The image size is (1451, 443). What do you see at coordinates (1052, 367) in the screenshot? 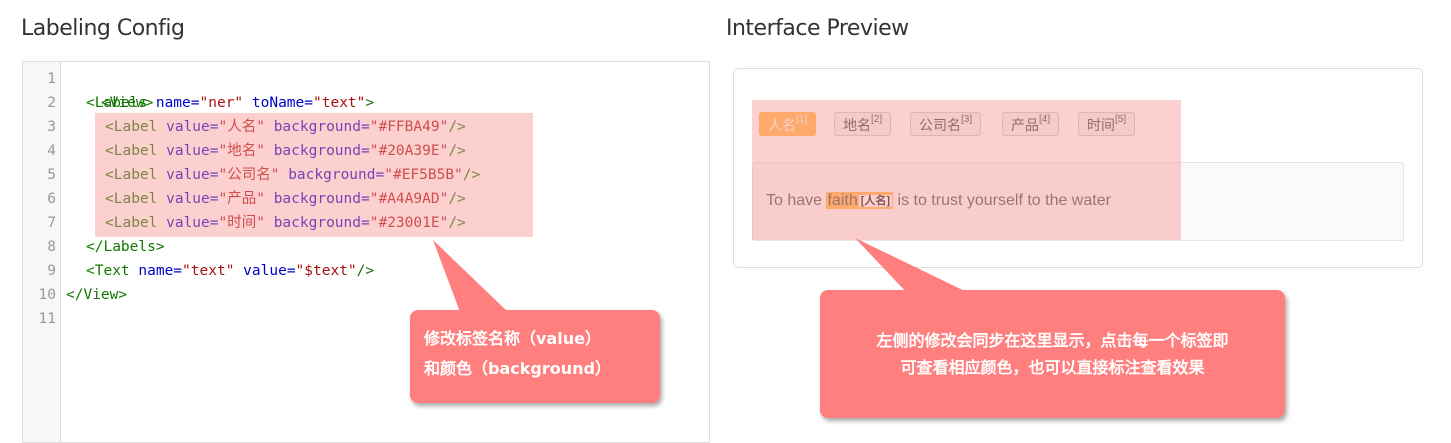
I see `callout-right-line-2: 可查看相应颜色，也可以直接标注查看效果` at bounding box center [1052, 367].